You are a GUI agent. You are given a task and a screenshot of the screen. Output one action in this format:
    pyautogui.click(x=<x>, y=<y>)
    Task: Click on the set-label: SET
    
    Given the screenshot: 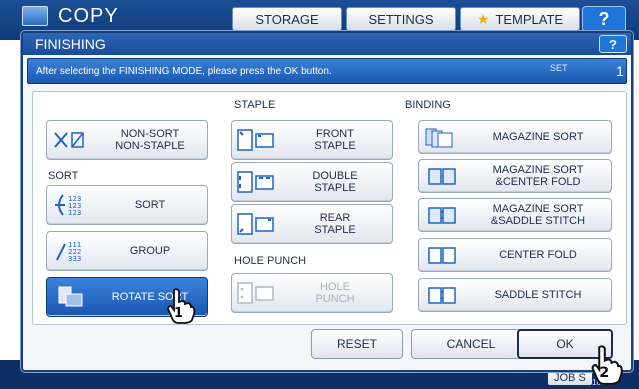 What is the action you would take?
    pyautogui.click(x=559, y=68)
    